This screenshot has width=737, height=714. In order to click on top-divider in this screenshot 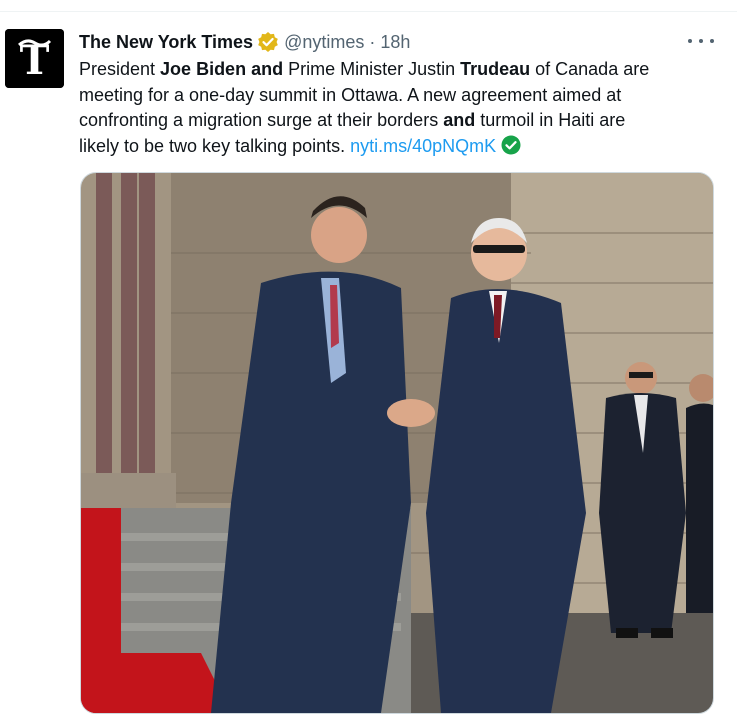, I will do `click(368, 11)`.